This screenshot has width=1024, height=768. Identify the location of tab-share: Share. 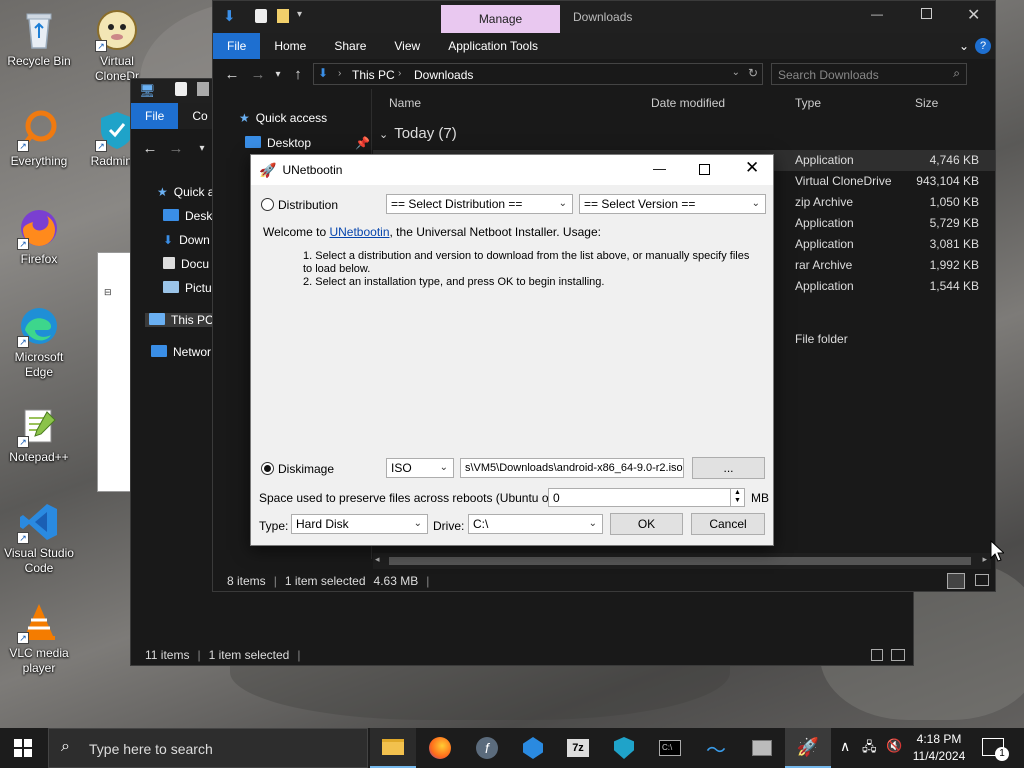
(350, 46).